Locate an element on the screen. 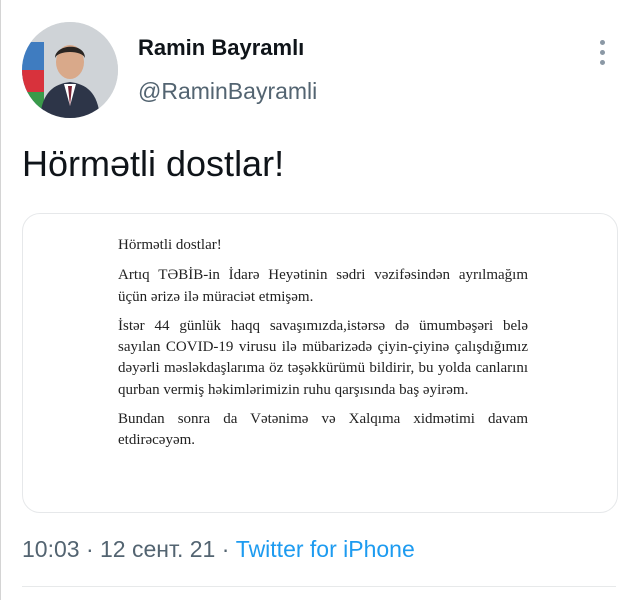 This screenshot has width=639, height=600. tweet-metadata: 10:03 · 12 сент. 21 · Twitter for iPhone is located at coordinates (218, 549).